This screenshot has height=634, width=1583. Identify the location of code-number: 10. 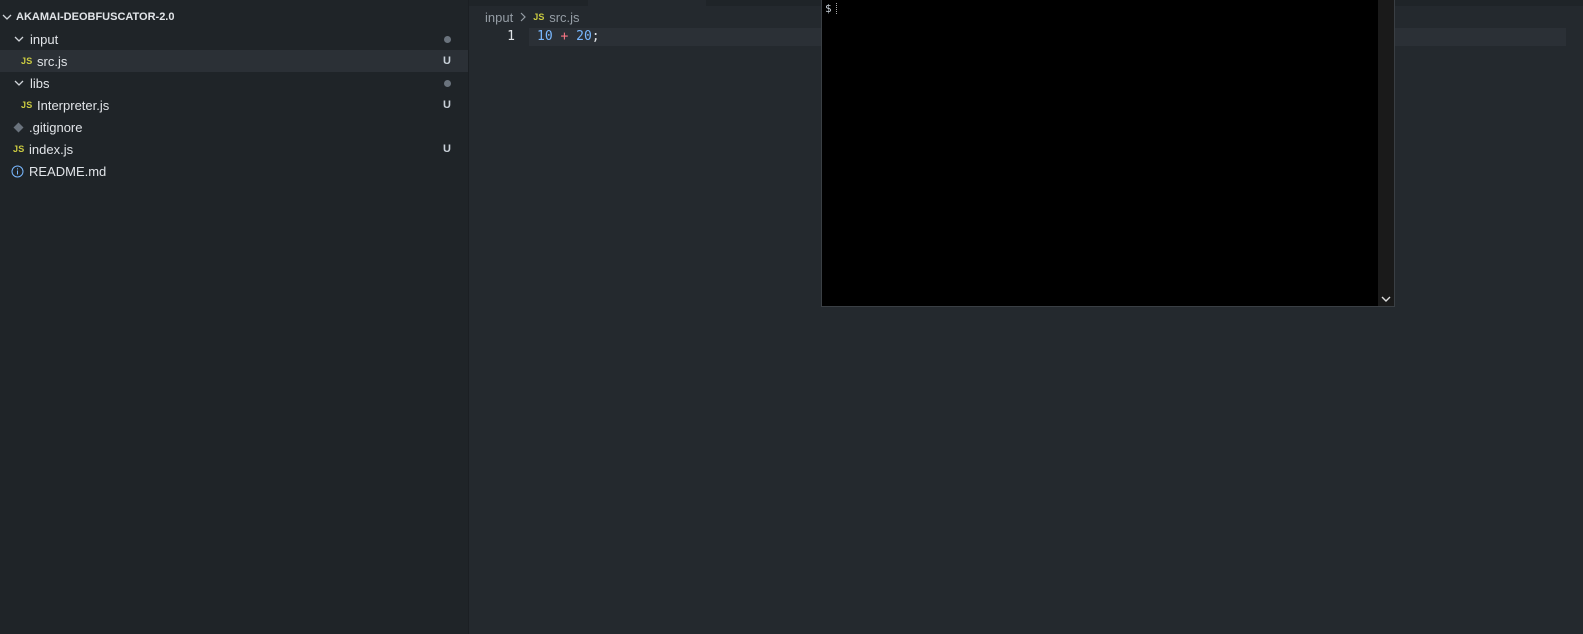
(545, 36).